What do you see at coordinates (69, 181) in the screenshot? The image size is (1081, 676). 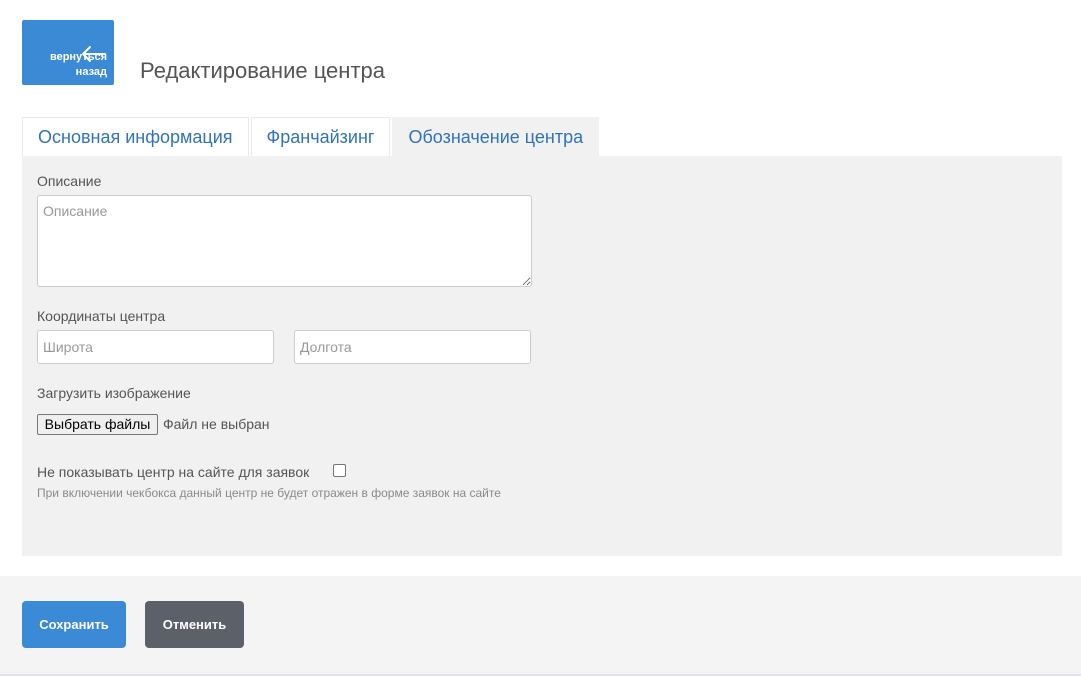 I see `description-label: Описание` at bounding box center [69, 181].